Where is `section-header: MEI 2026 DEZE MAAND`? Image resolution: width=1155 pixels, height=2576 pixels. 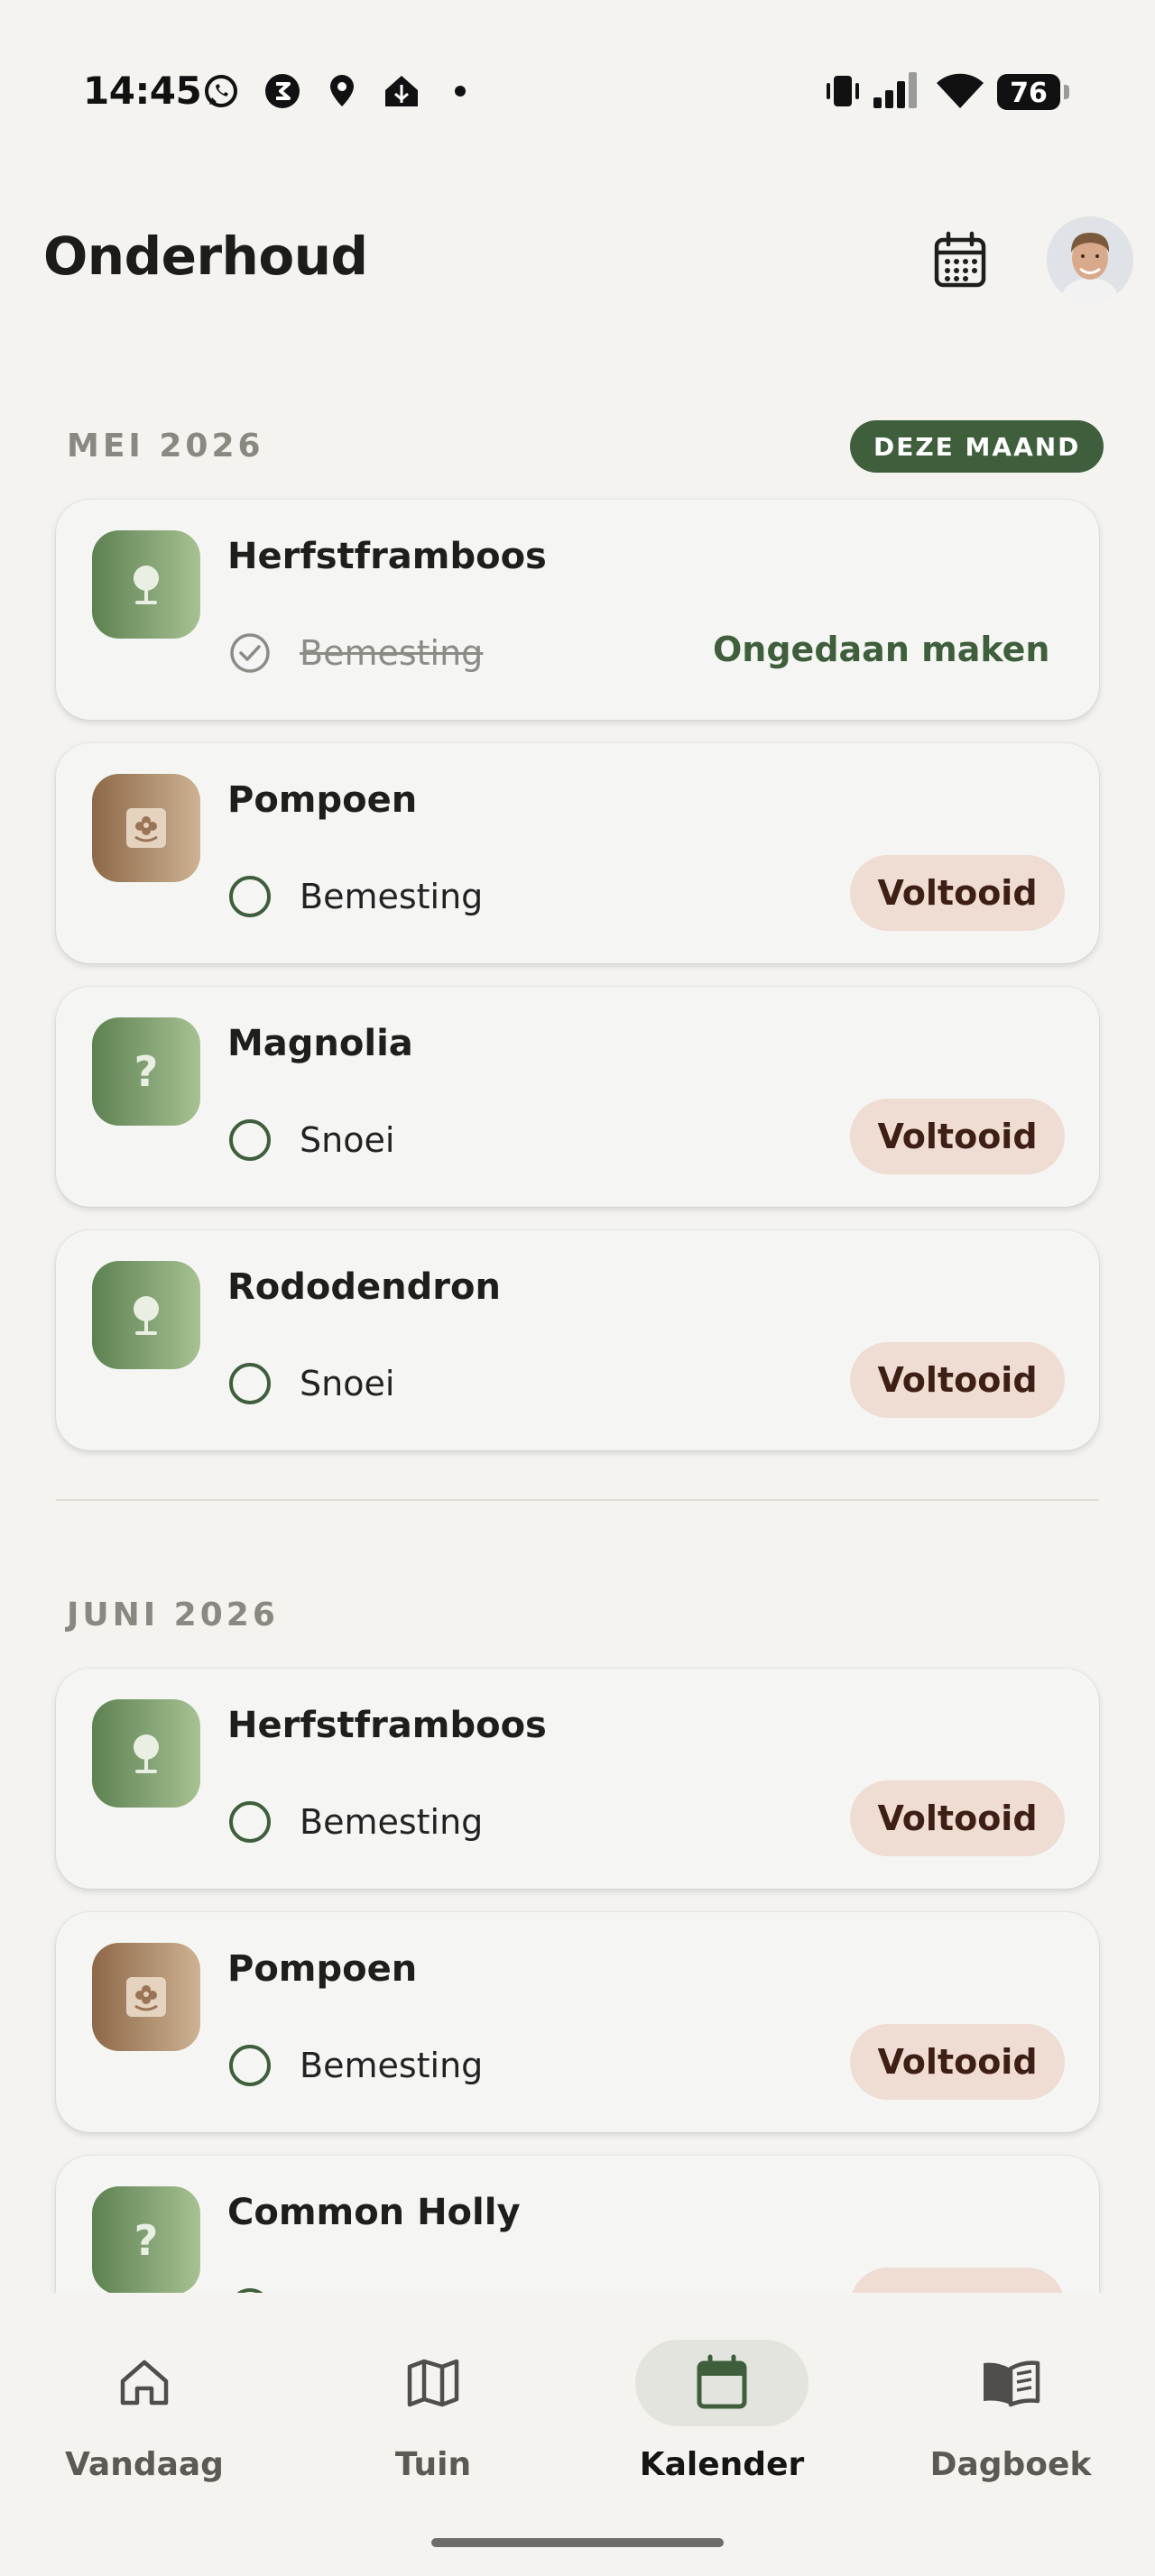 section-header: MEI 2026 DEZE MAAND is located at coordinates (577, 447).